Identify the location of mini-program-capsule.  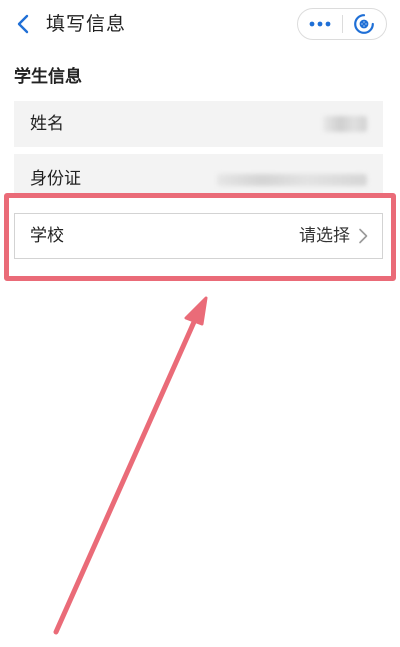
(342, 24).